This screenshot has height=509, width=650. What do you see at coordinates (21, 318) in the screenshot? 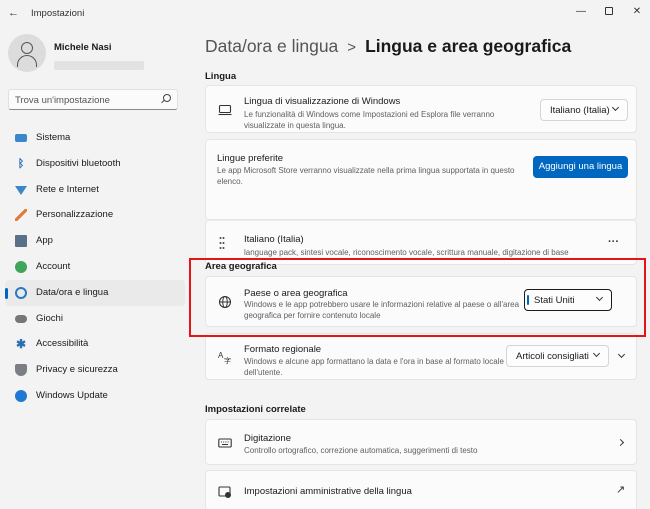
I see `gamepad-icon` at bounding box center [21, 318].